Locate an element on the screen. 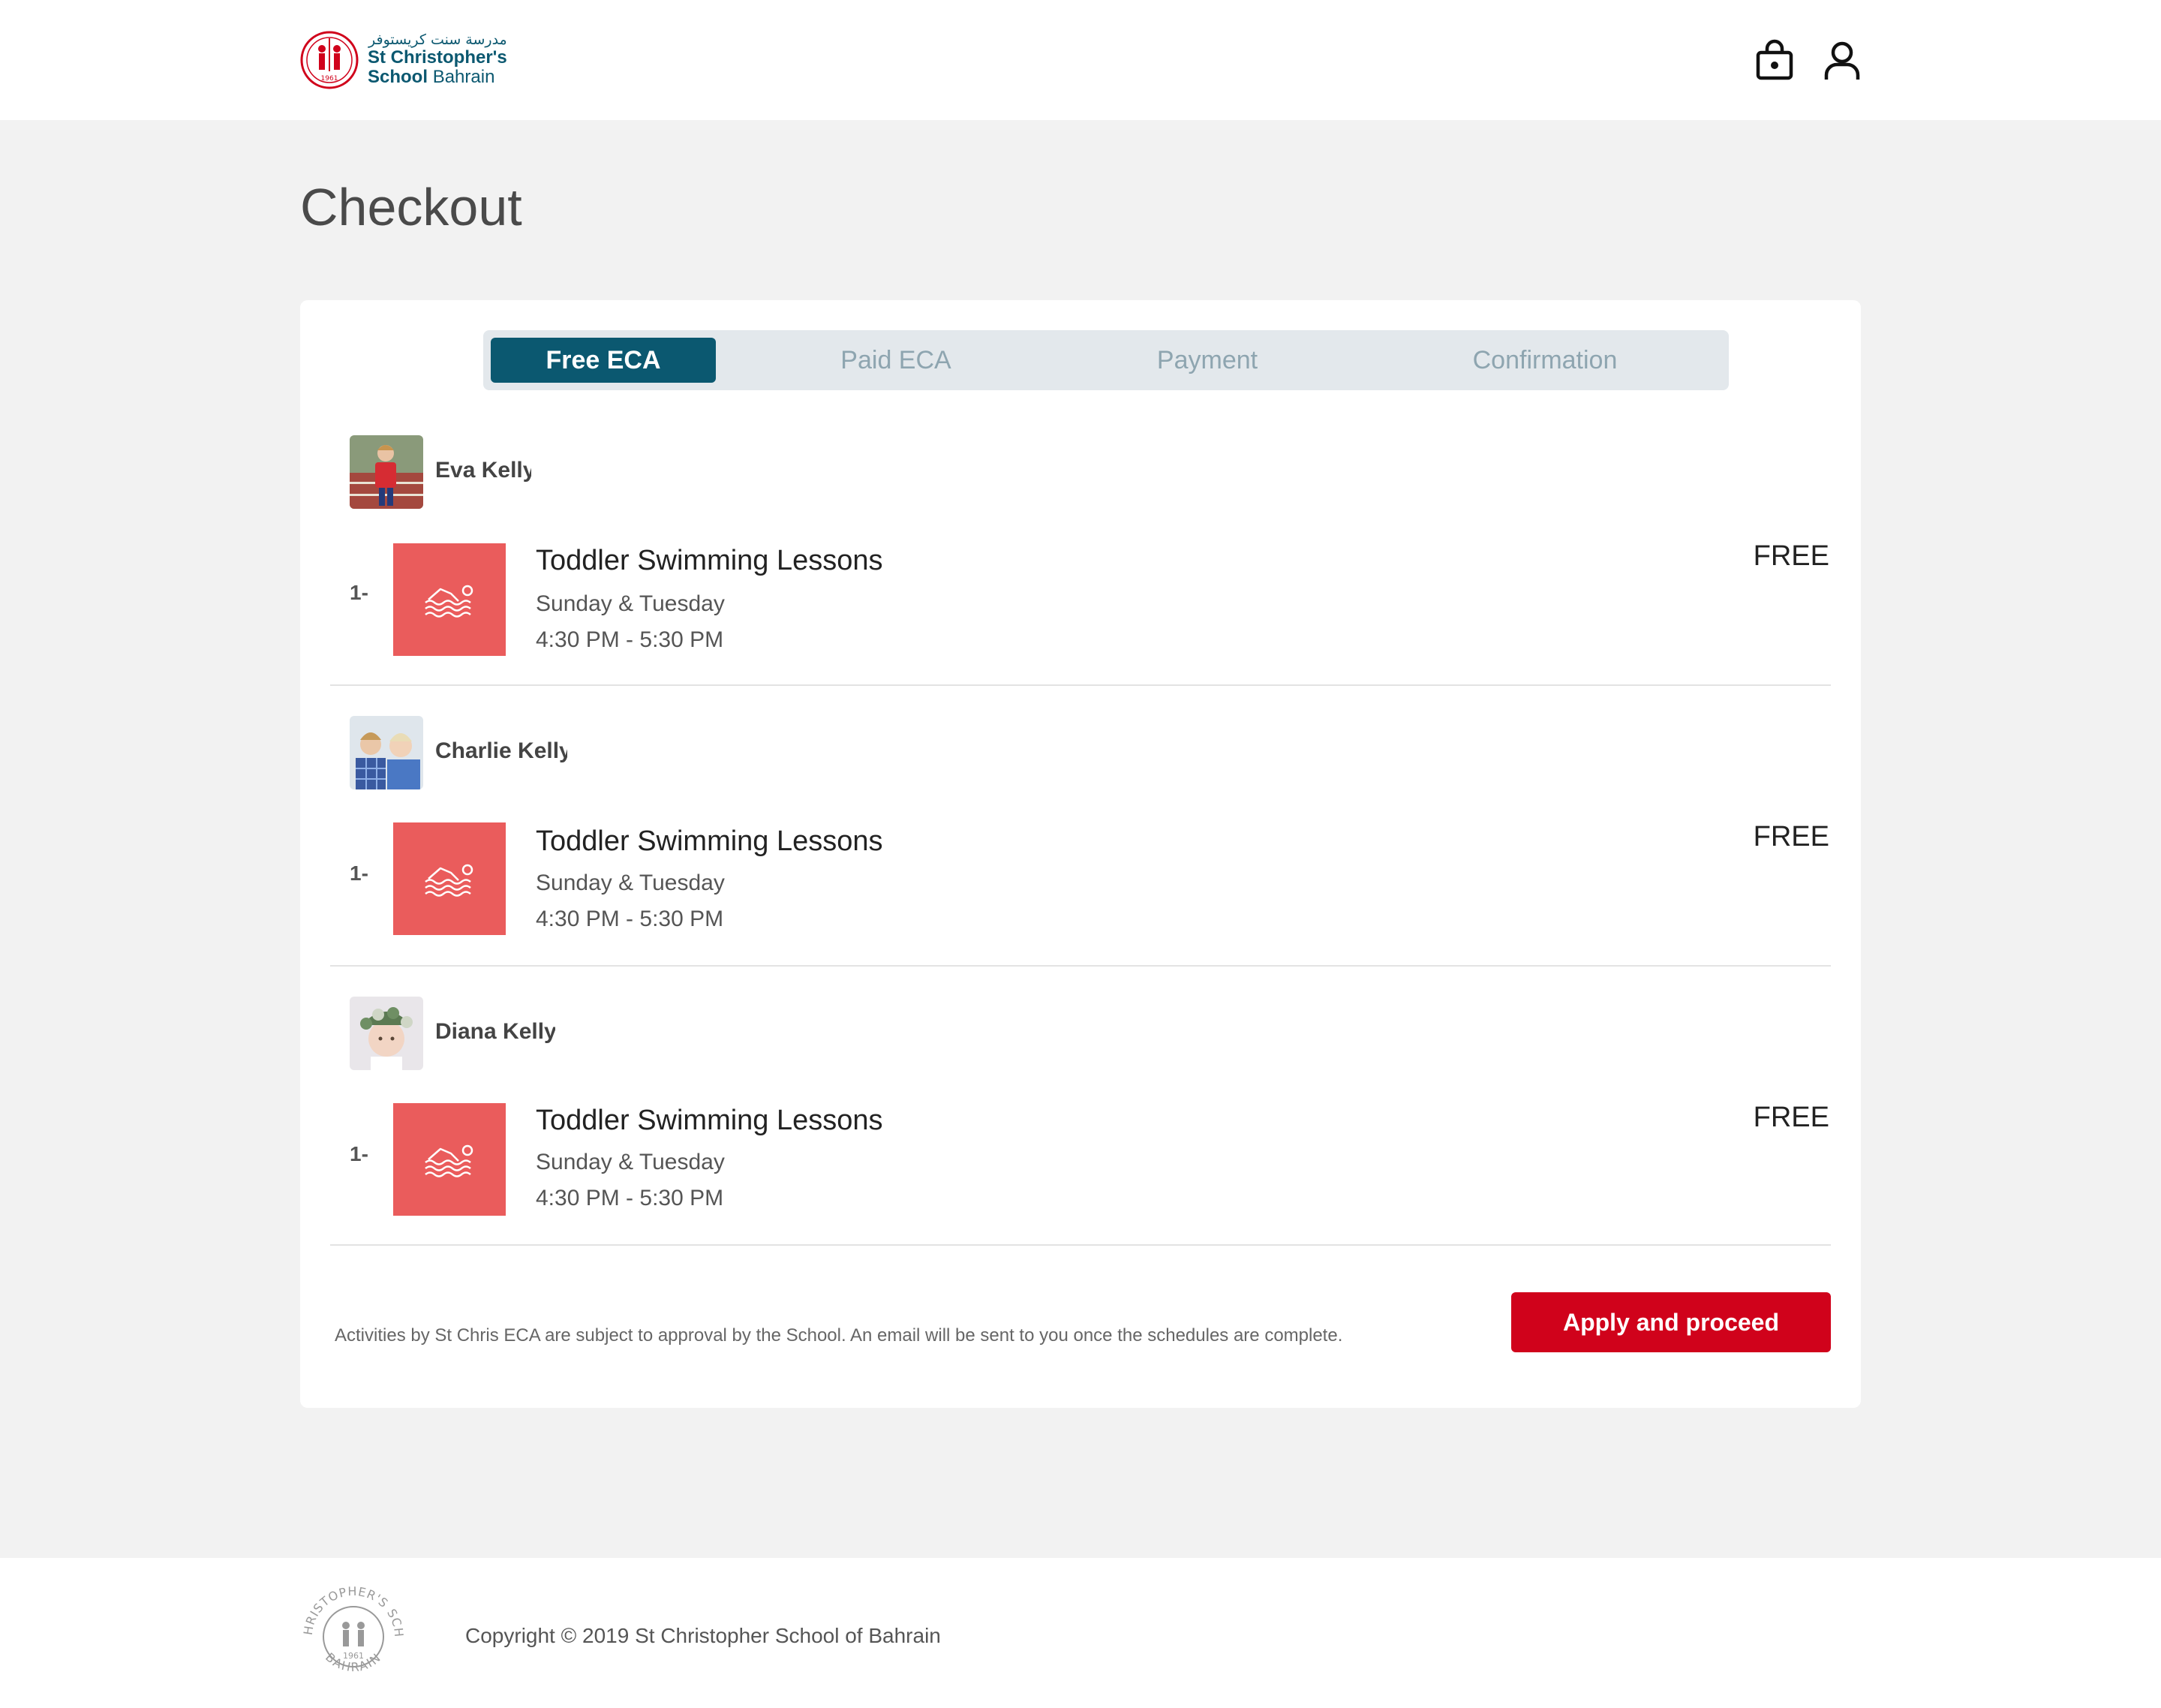 This screenshot has height=1708, width=2161. school-emblem-icon: 1961 is located at coordinates (329, 60).